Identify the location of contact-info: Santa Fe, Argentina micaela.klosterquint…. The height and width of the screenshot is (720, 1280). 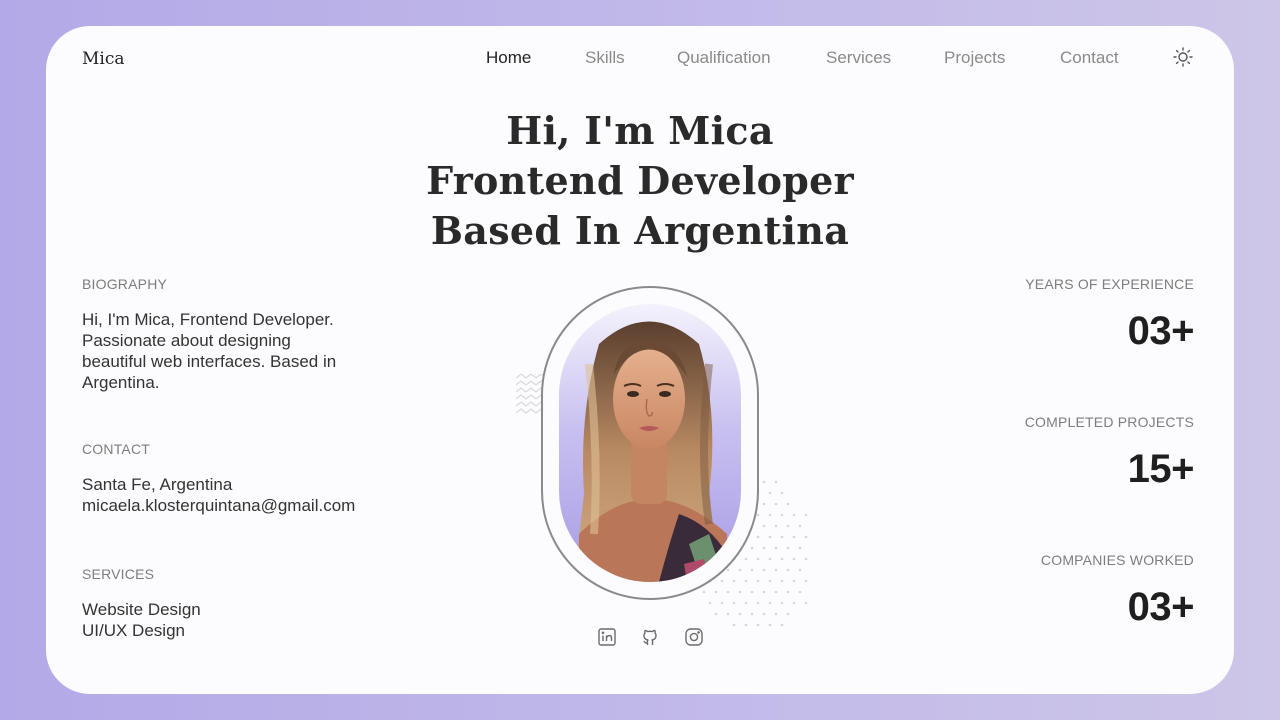
(218, 495).